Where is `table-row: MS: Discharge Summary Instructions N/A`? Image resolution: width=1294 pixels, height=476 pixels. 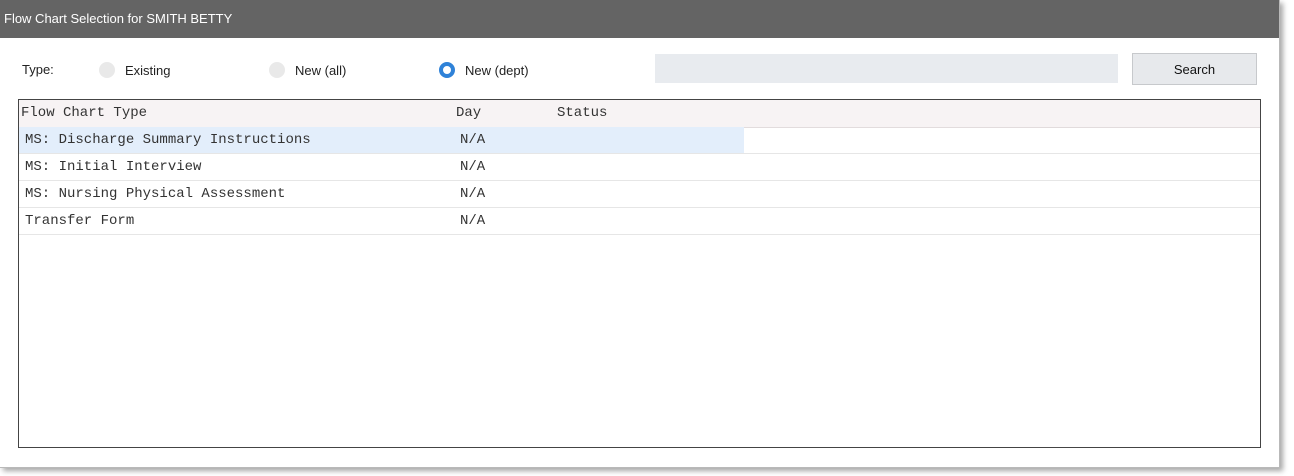
table-row: MS: Discharge Summary Instructions N/A is located at coordinates (639, 140).